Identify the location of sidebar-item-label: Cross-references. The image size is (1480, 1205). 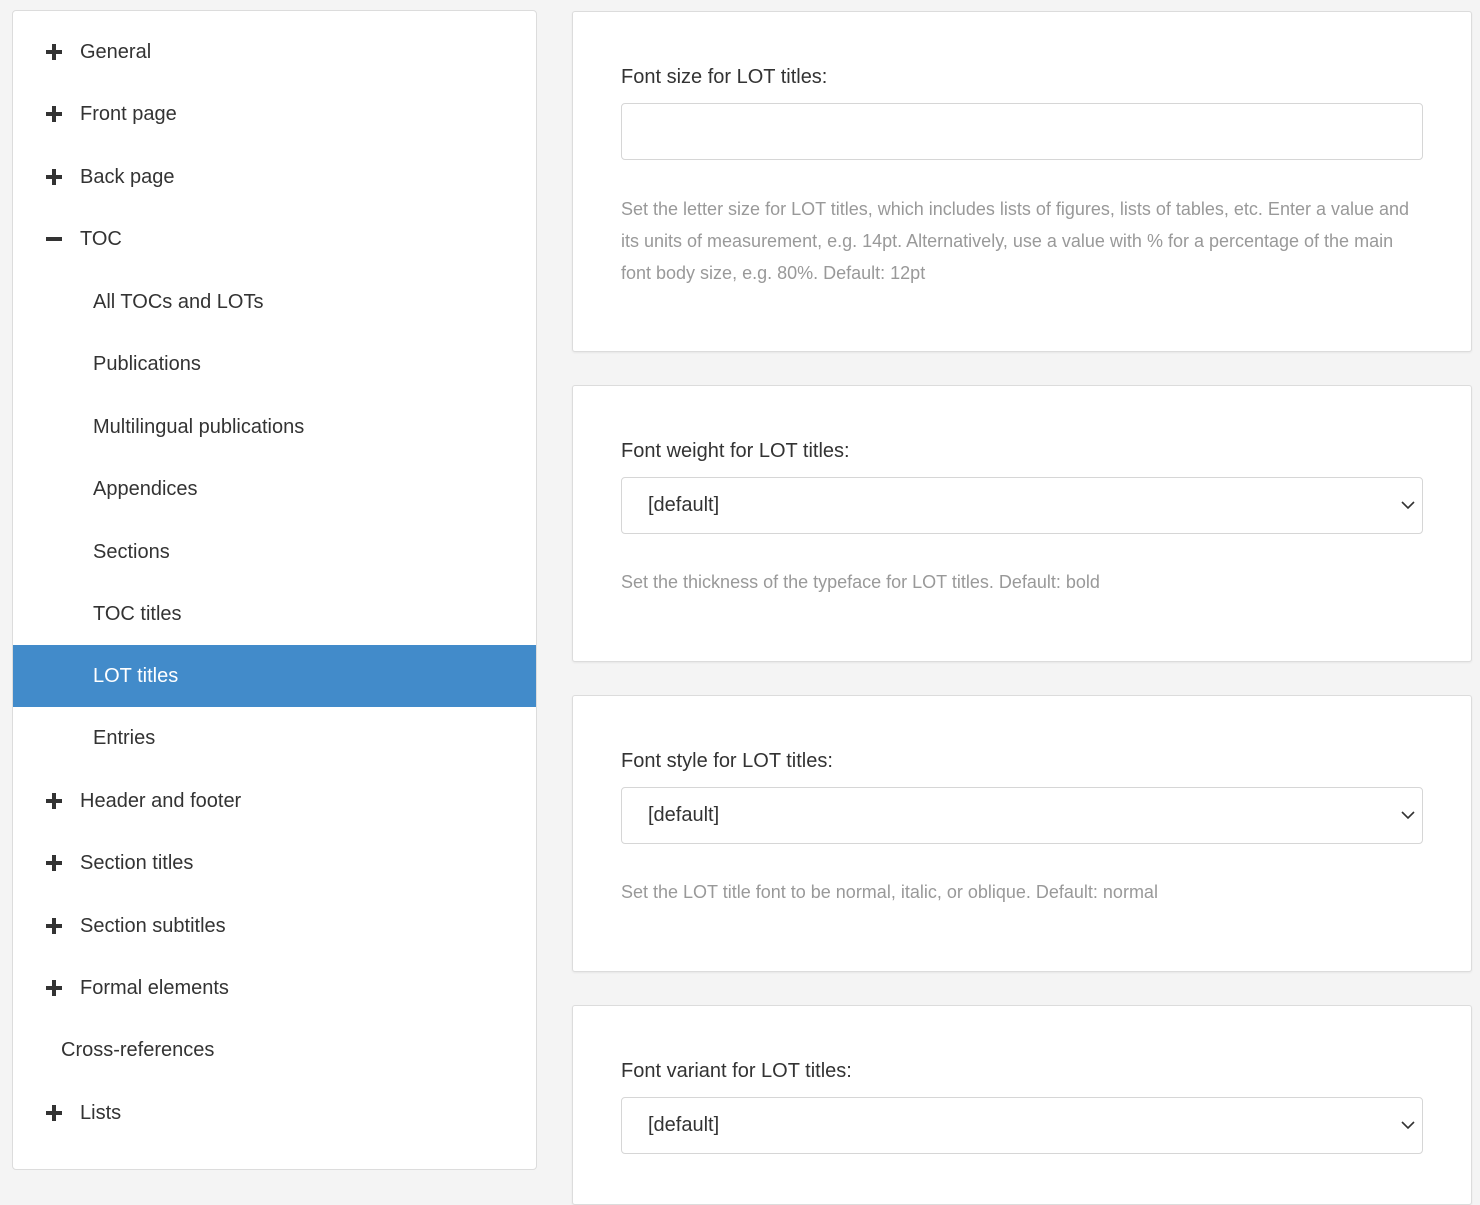
(138, 1049).